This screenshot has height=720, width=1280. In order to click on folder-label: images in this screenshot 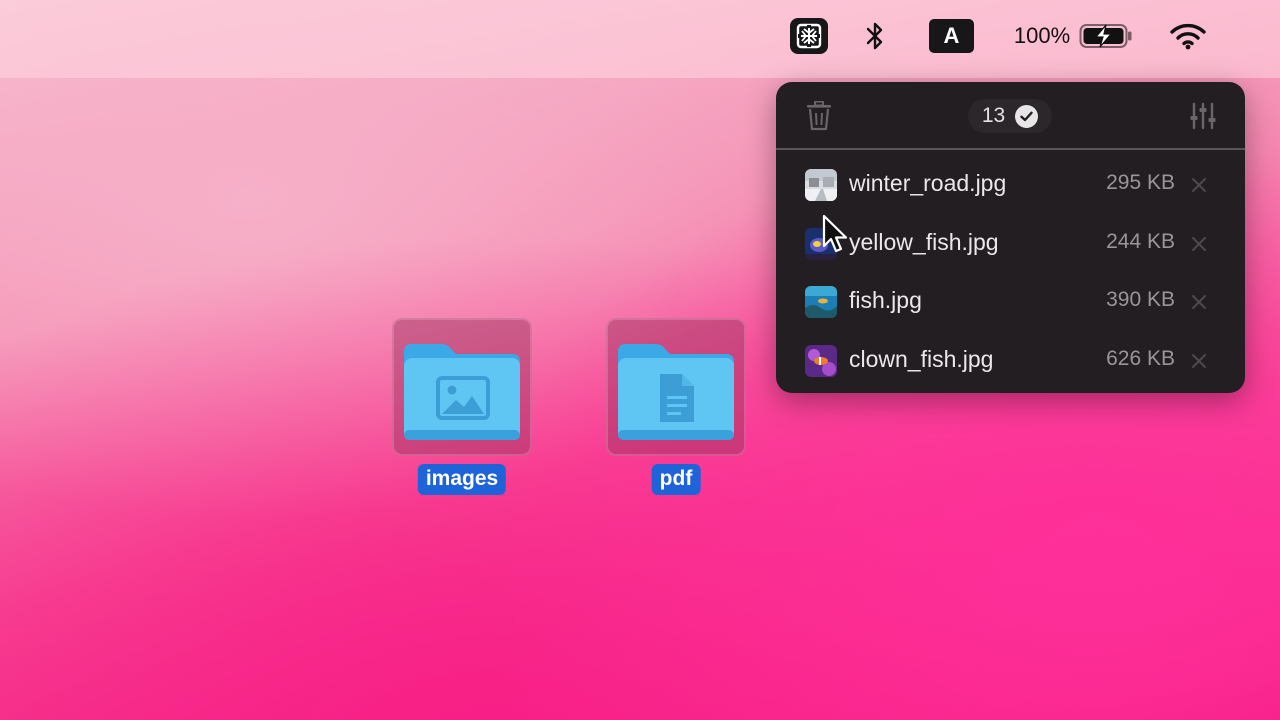, I will do `click(462, 479)`.